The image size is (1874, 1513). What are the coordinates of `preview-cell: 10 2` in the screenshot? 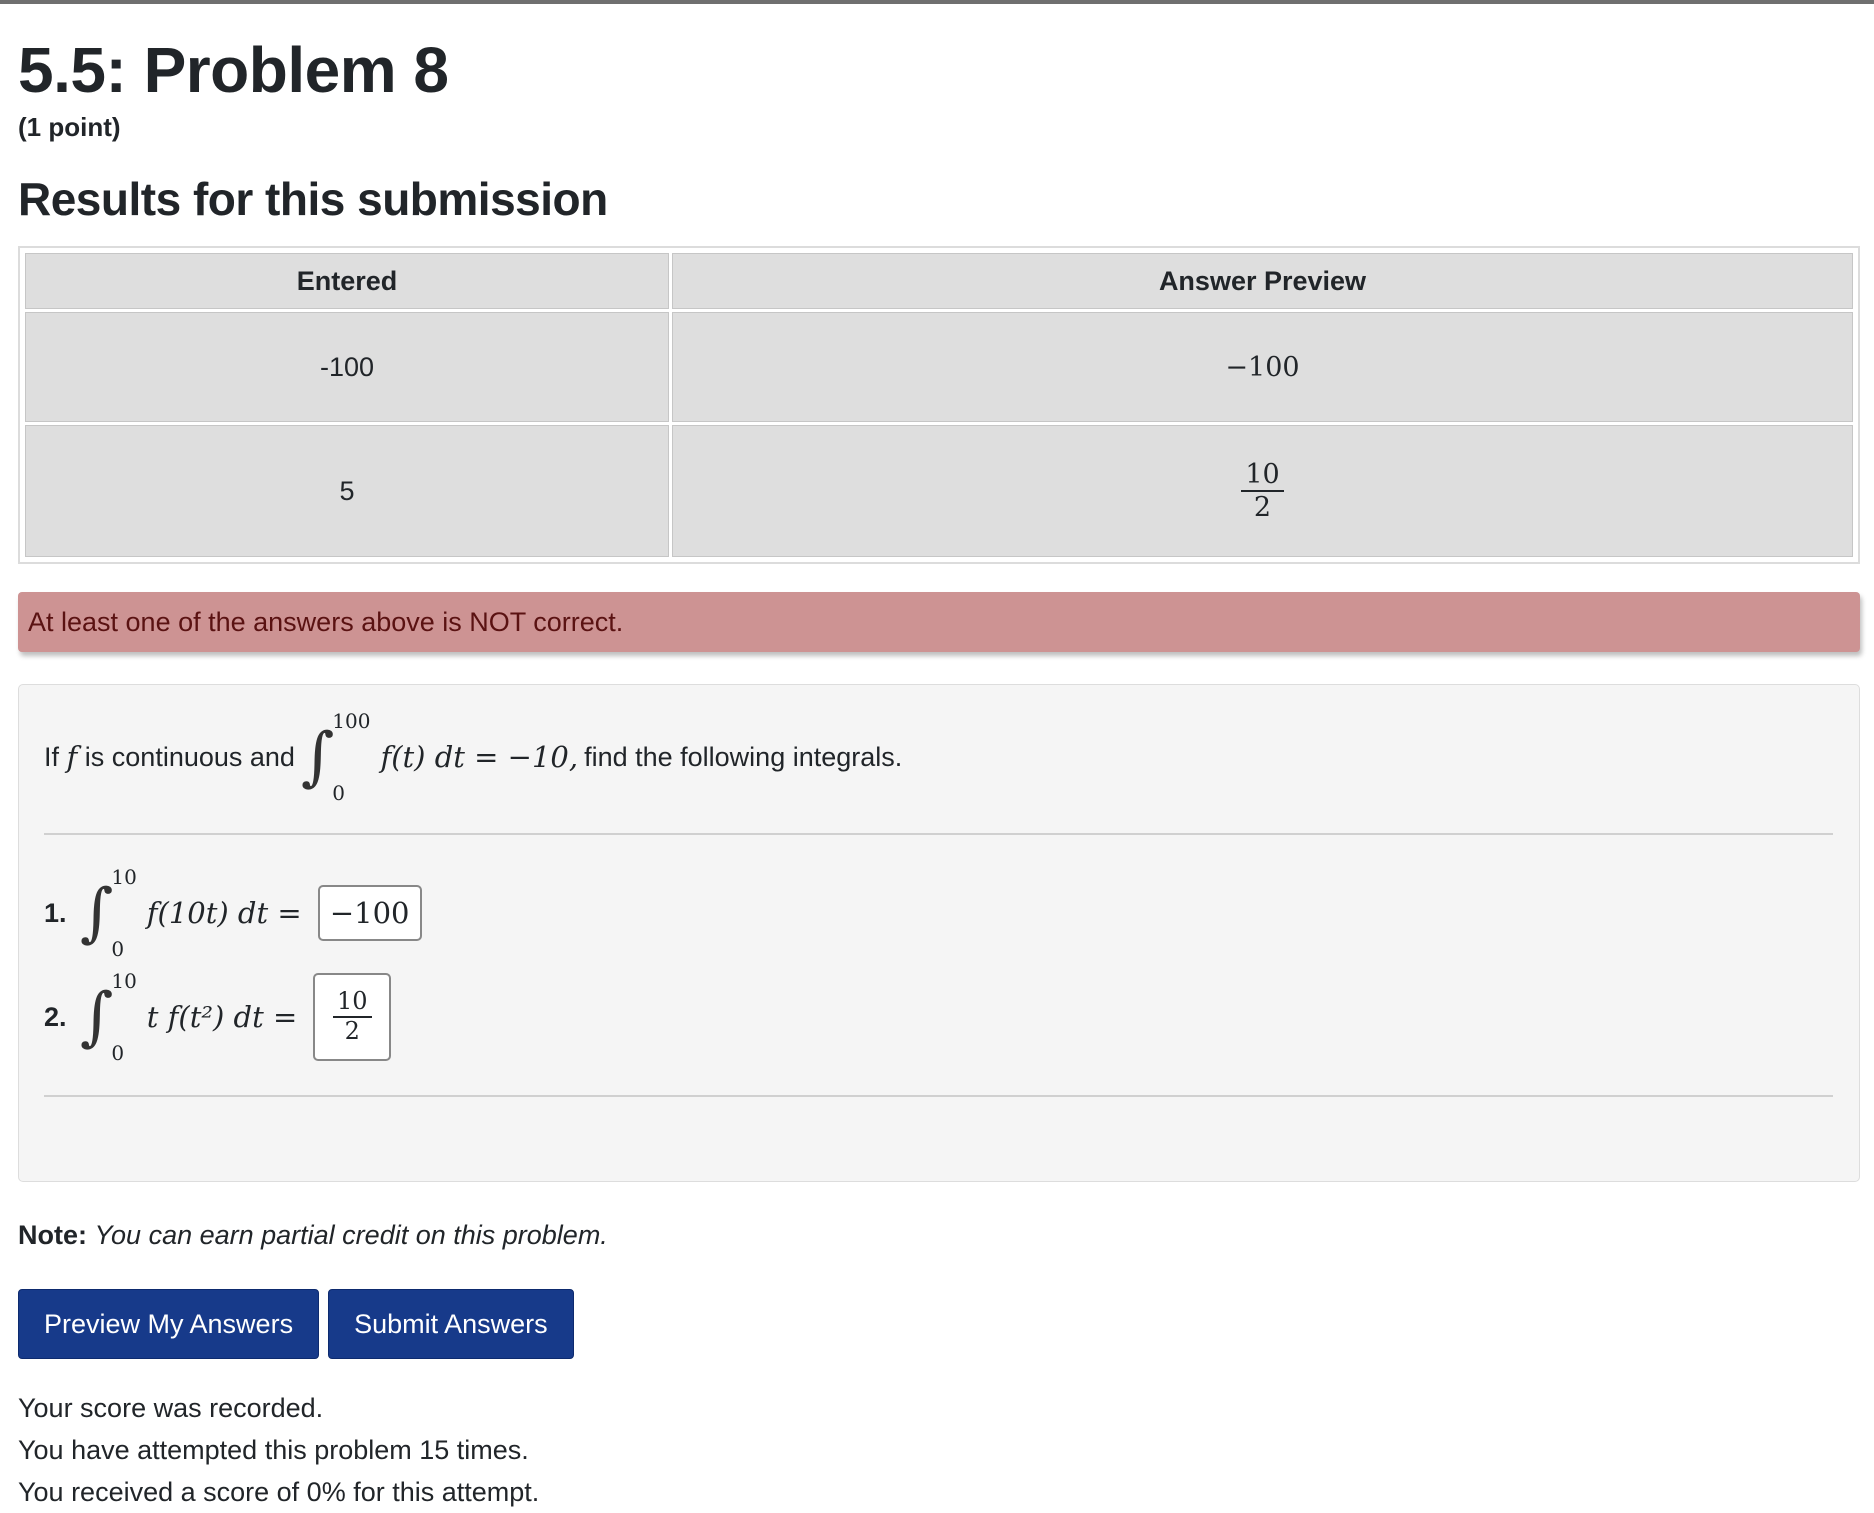 It's located at (1262, 491).